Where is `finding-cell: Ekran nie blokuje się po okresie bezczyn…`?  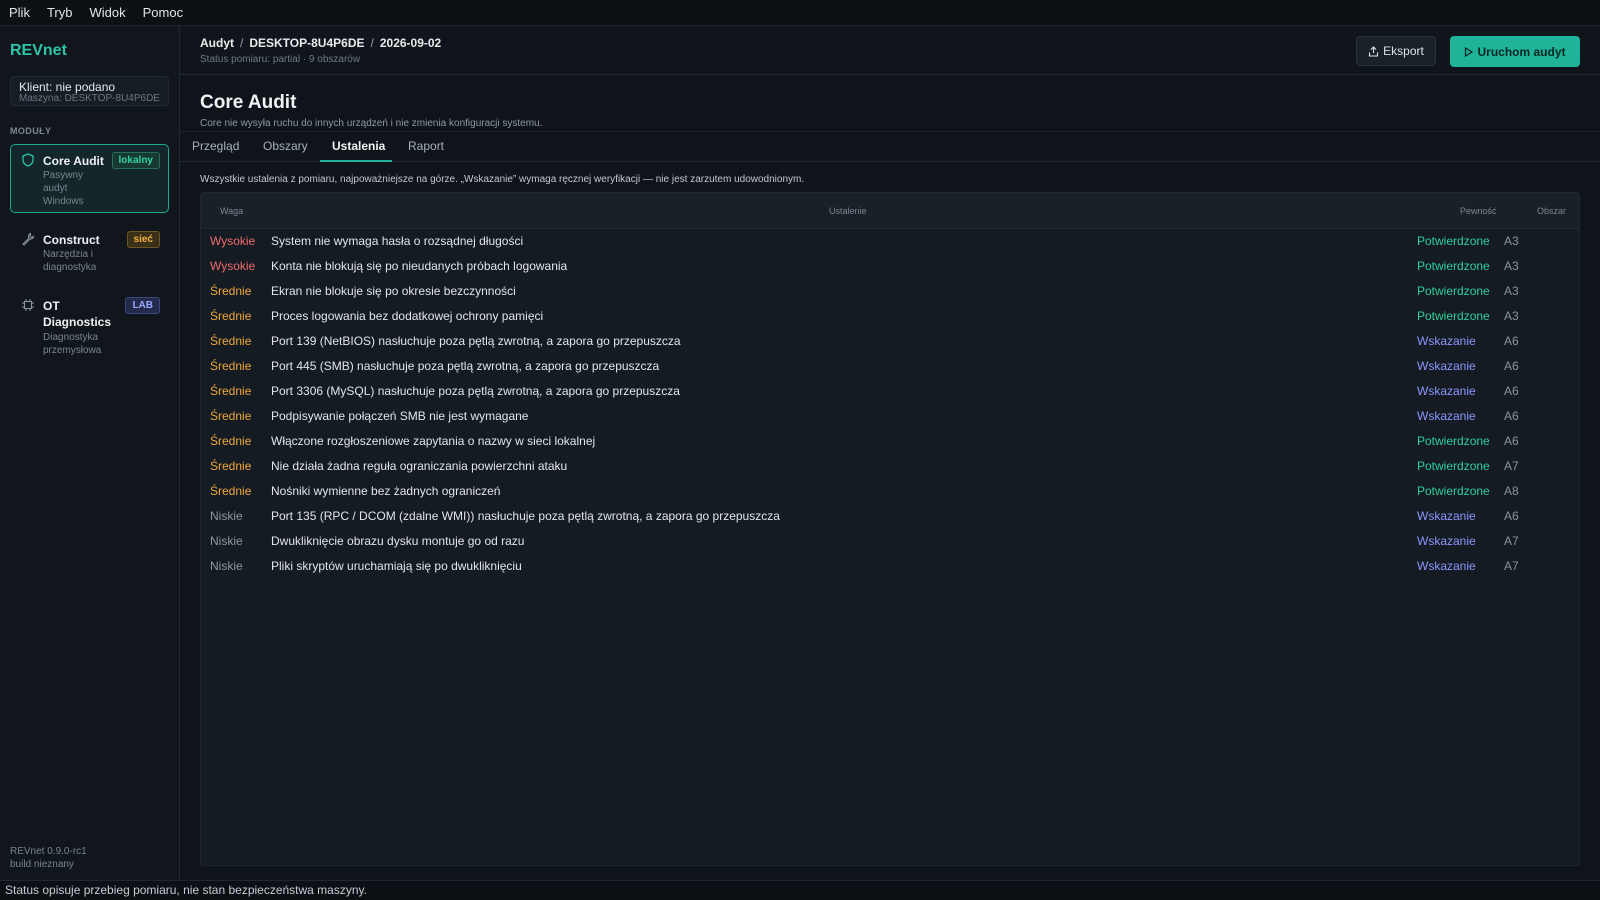
finding-cell: Ekran nie blokuje się po okresie bezczyn… is located at coordinates (393, 291).